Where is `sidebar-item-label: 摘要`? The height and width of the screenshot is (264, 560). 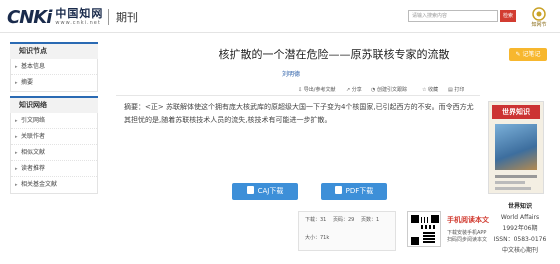
sidebar-item-label: 摘要 is located at coordinates (27, 82).